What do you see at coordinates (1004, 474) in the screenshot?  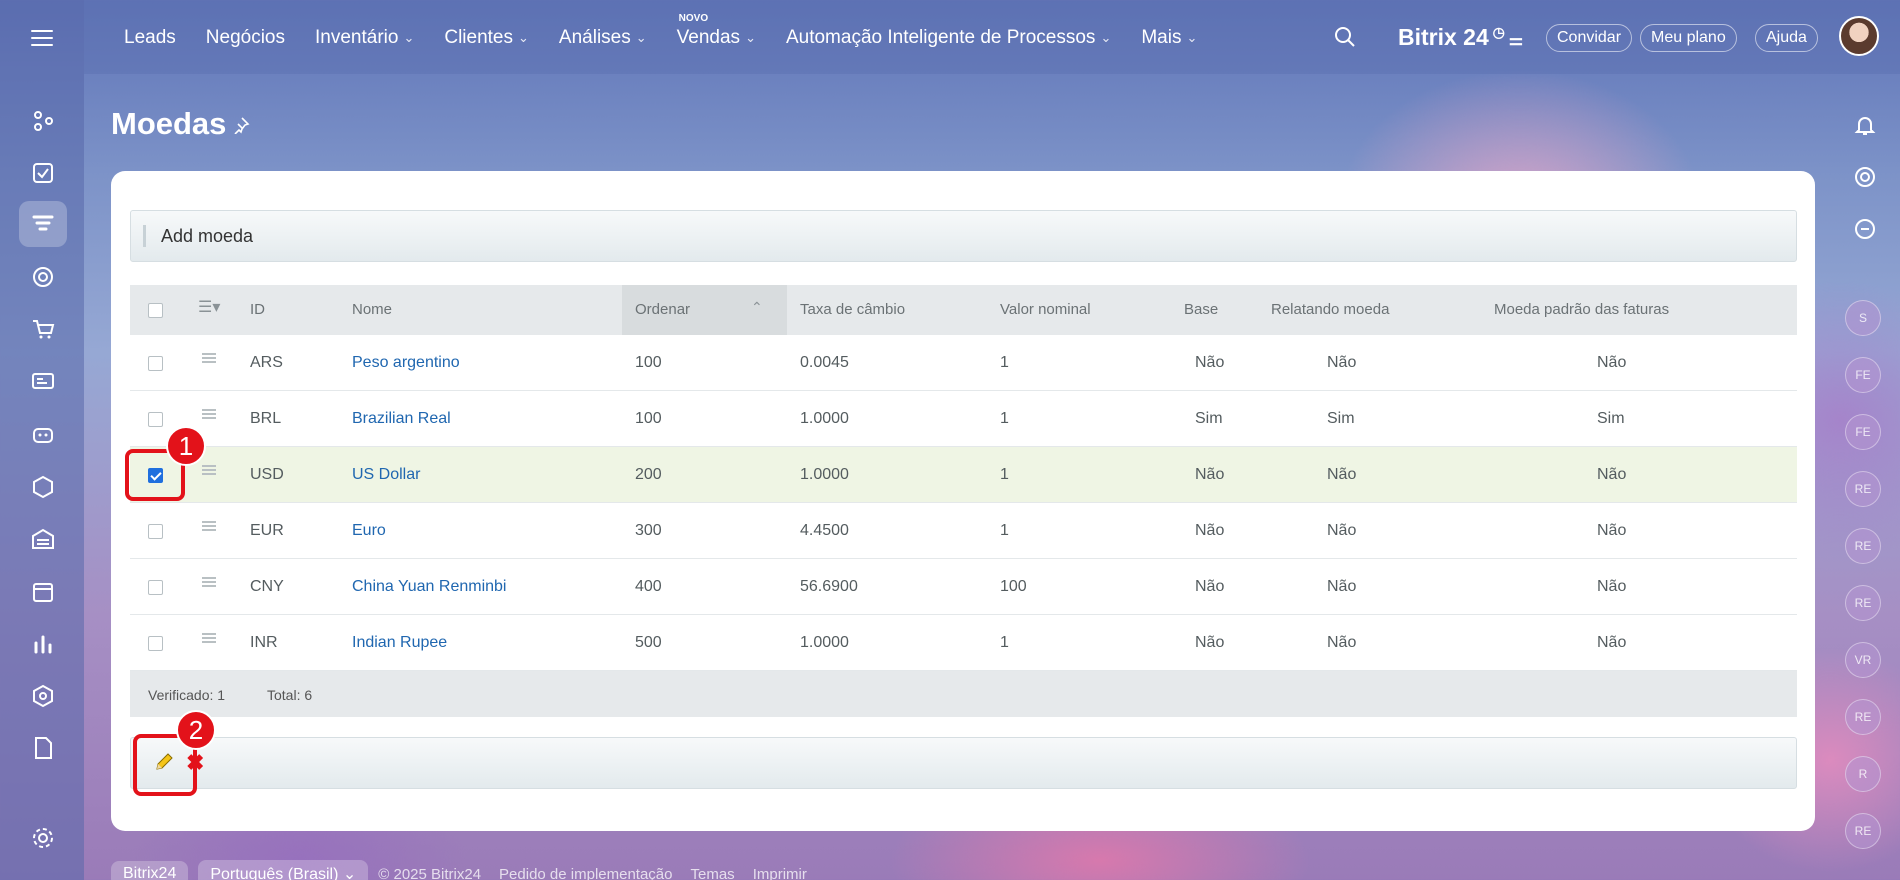 I see `cell-nominal: 1` at bounding box center [1004, 474].